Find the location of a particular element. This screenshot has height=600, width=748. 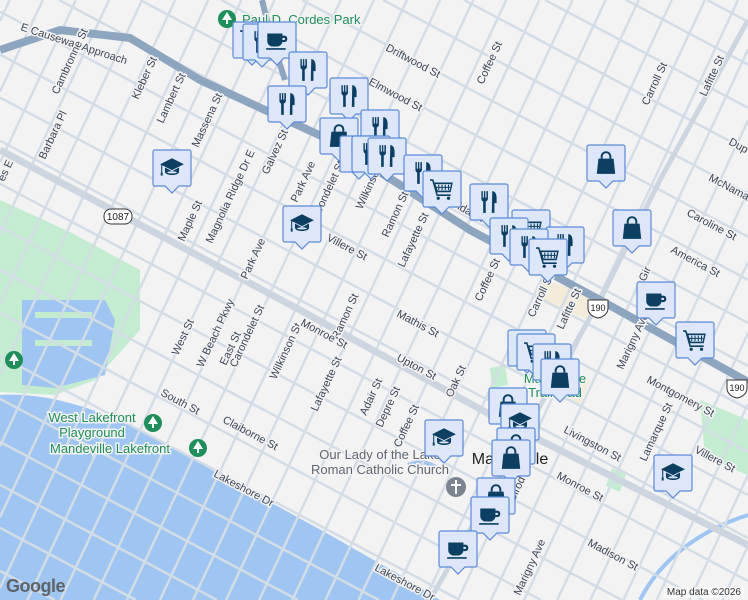

map-attribution: Map data ©2026 is located at coordinates (703, 592).